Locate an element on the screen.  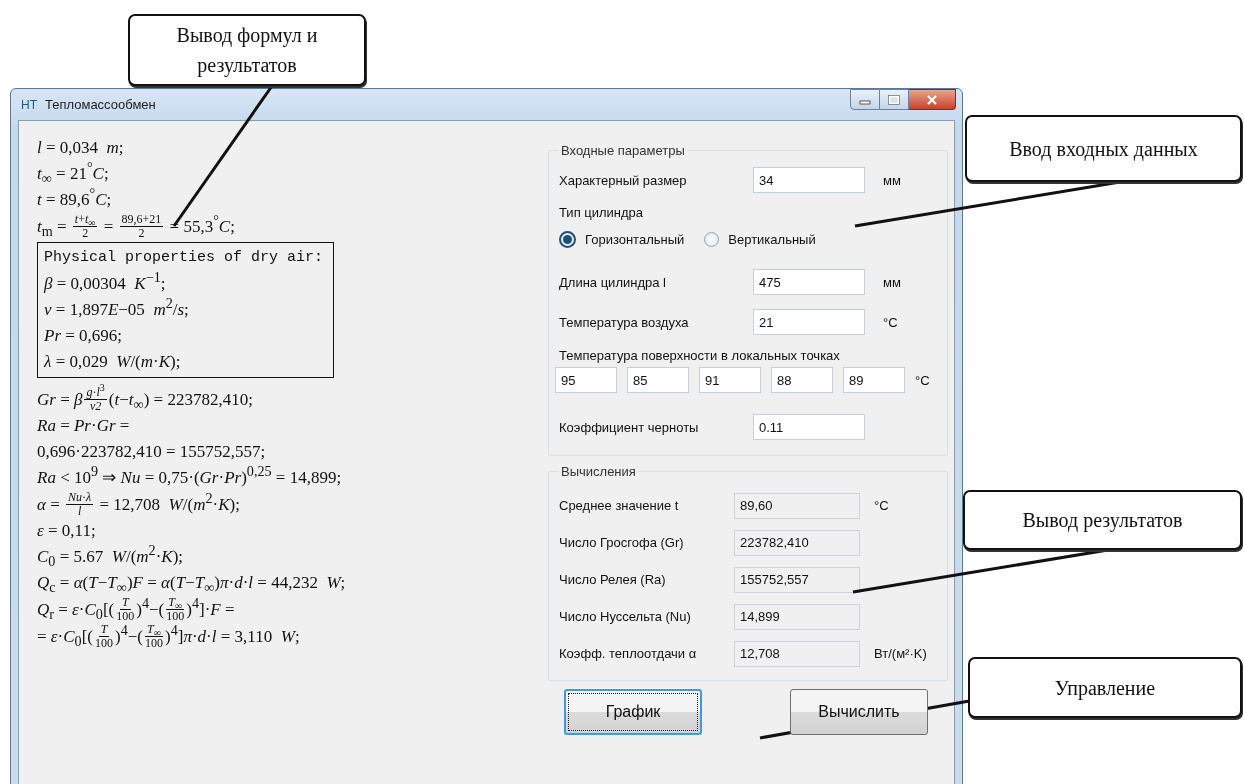
result-field: 223782,410 is located at coordinates (797, 542).